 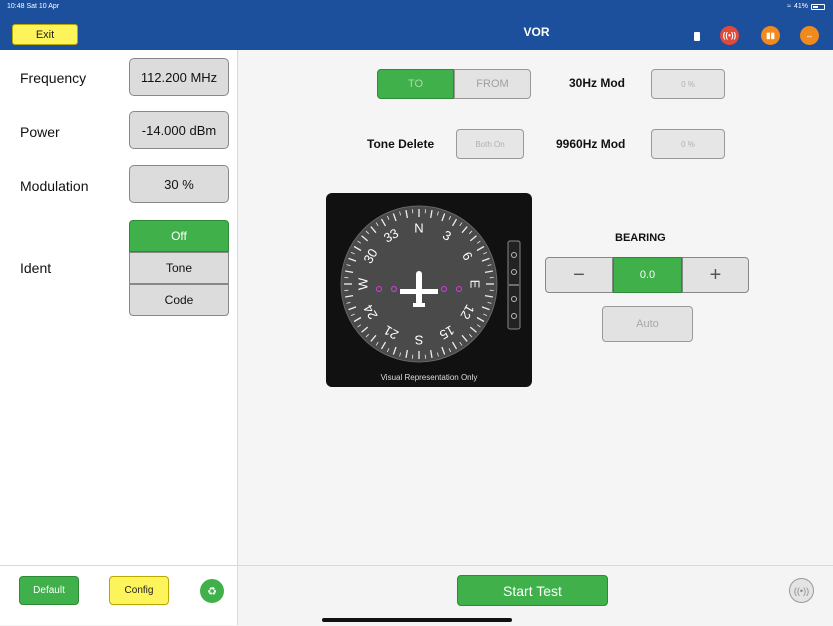 I want to click on battery-icon, so click(x=818, y=6).